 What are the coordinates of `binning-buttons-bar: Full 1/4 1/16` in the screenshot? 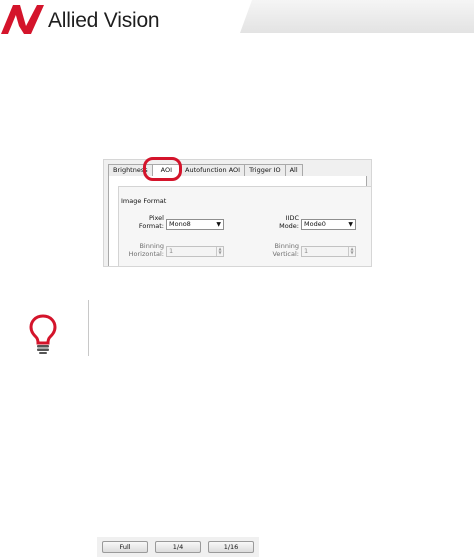 It's located at (178, 547).